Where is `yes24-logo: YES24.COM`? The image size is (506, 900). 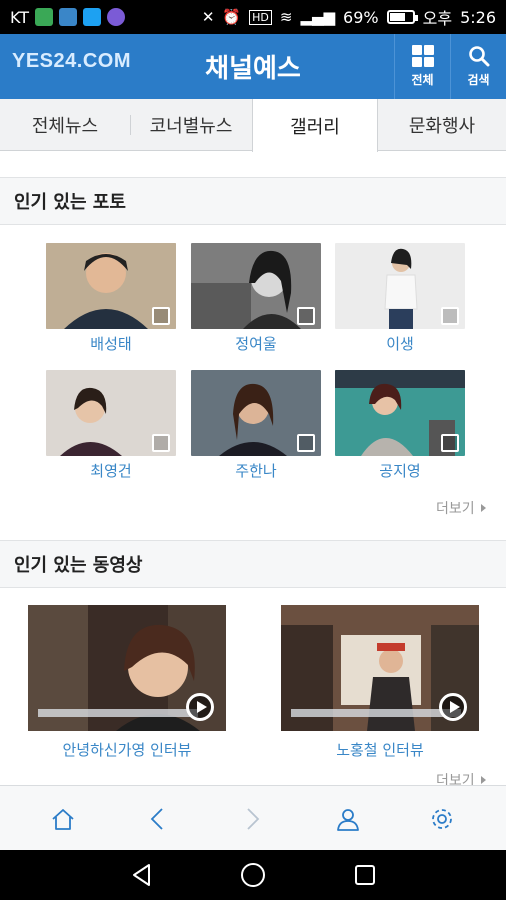
yes24-logo: YES24.COM is located at coordinates (71, 61).